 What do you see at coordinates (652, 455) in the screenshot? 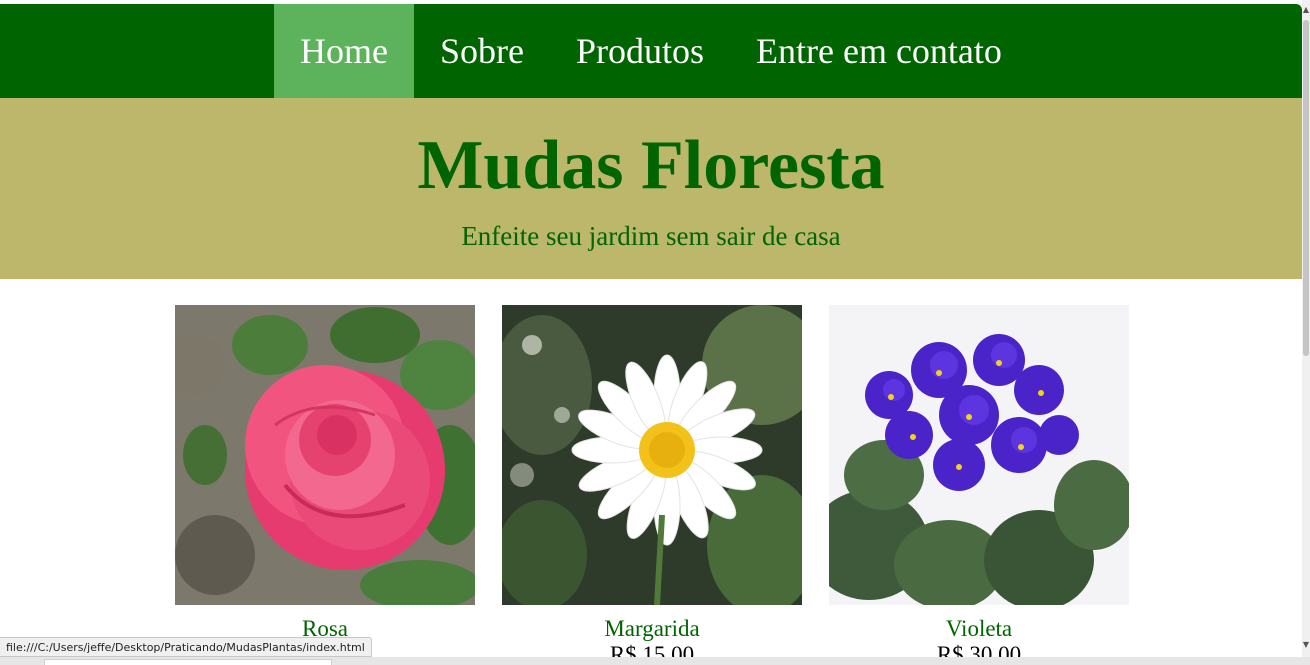
I see `daisy-photo` at bounding box center [652, 455].